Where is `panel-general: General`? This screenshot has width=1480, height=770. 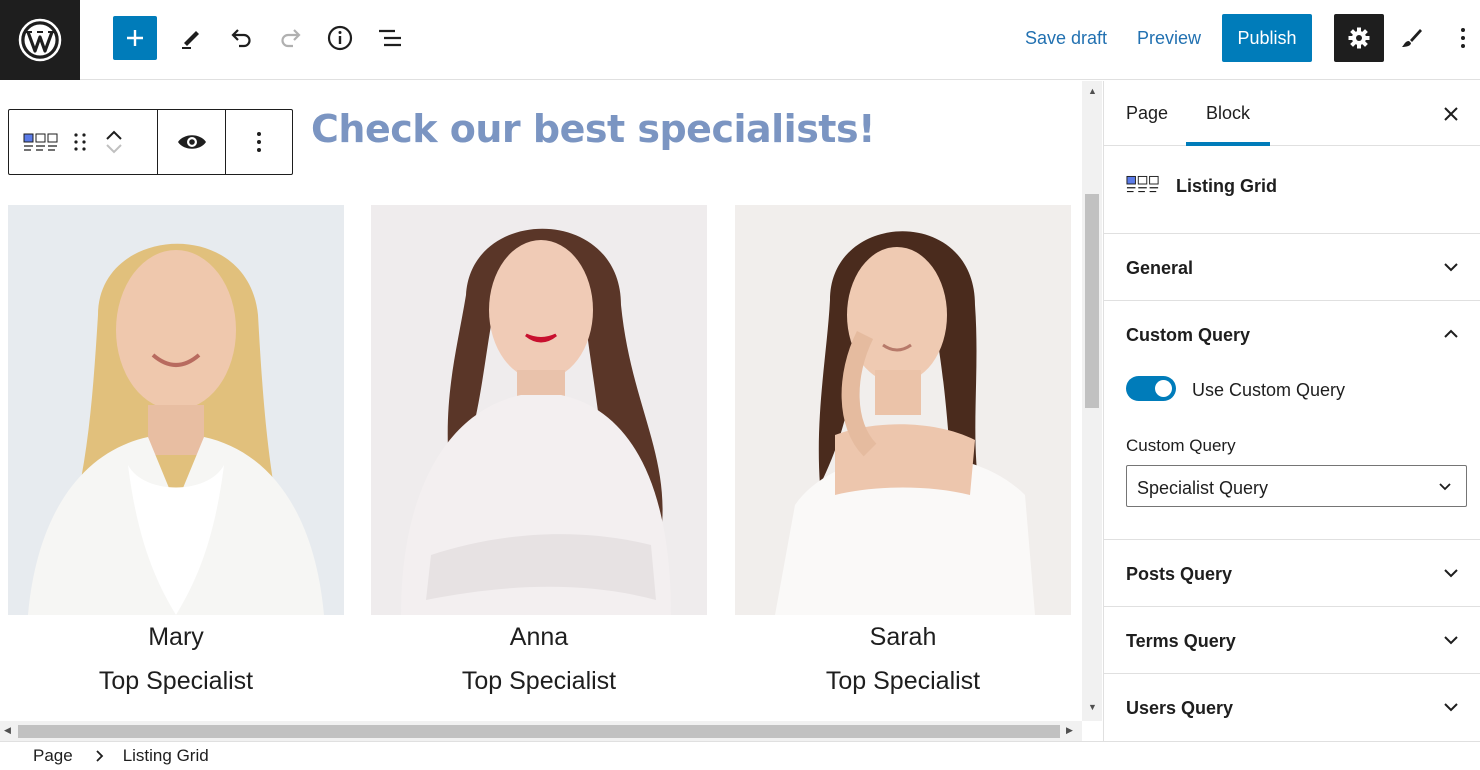 panel-general: General is located at coordinates (1292, 267).